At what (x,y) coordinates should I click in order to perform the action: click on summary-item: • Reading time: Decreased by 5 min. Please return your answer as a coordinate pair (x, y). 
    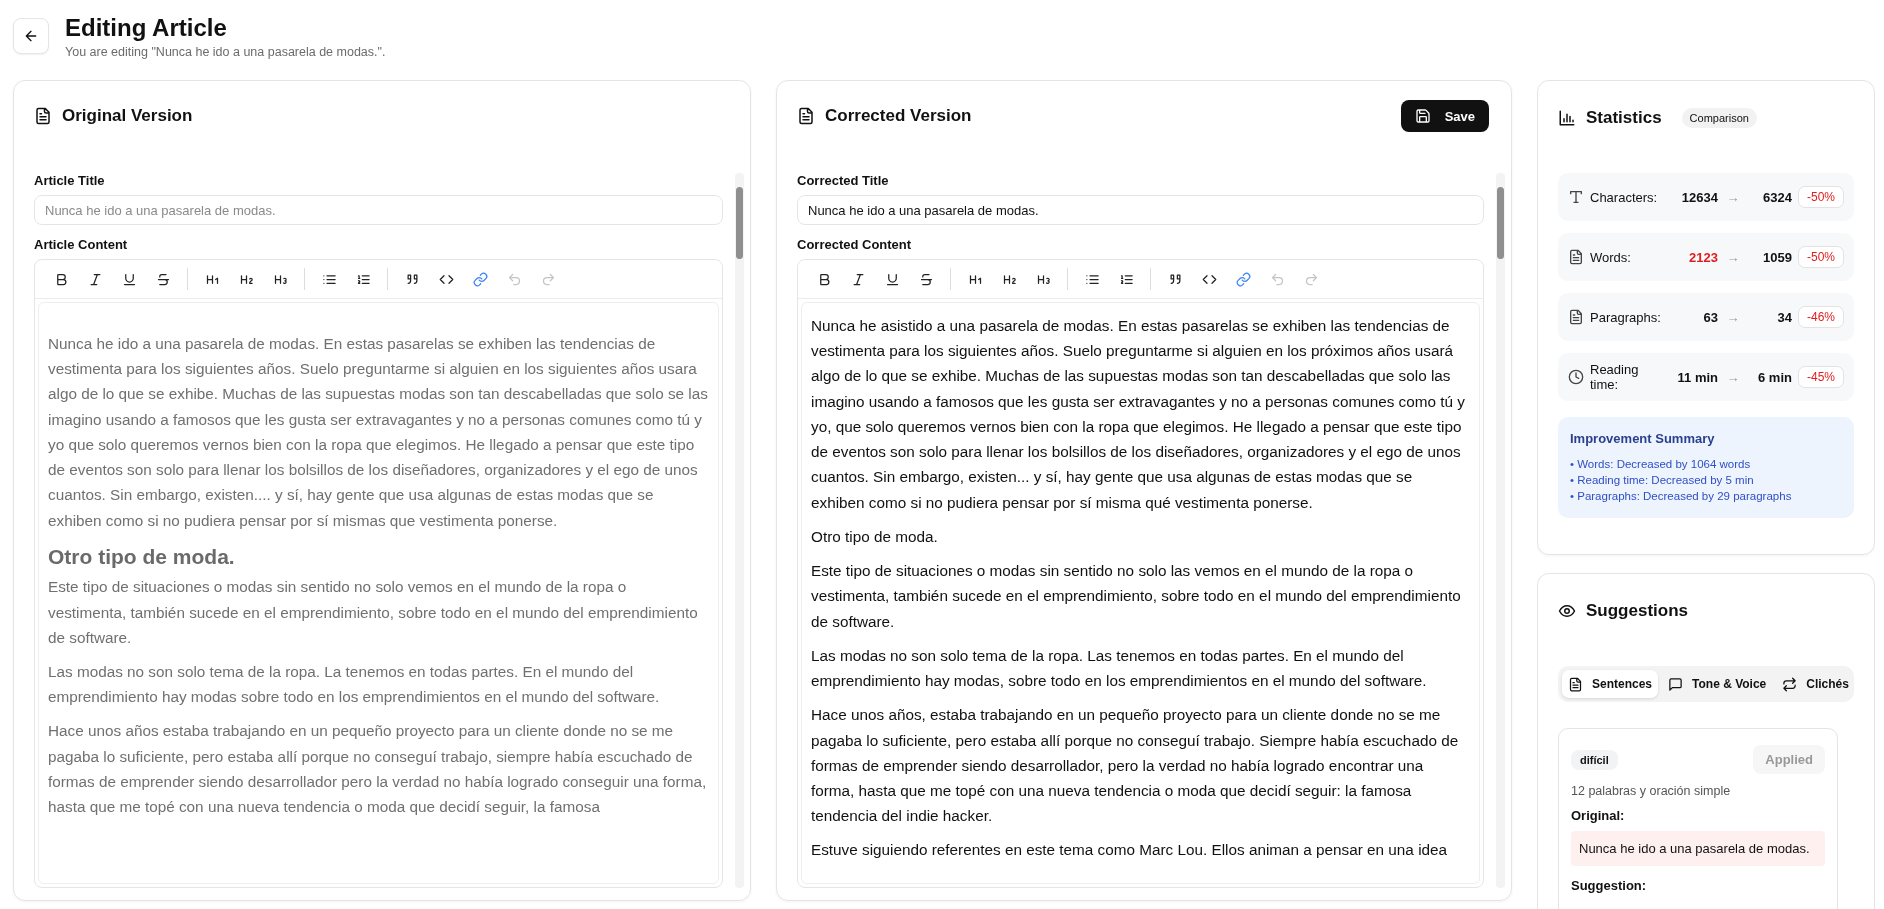
    Looking at the image, I should click on (1662, 481).